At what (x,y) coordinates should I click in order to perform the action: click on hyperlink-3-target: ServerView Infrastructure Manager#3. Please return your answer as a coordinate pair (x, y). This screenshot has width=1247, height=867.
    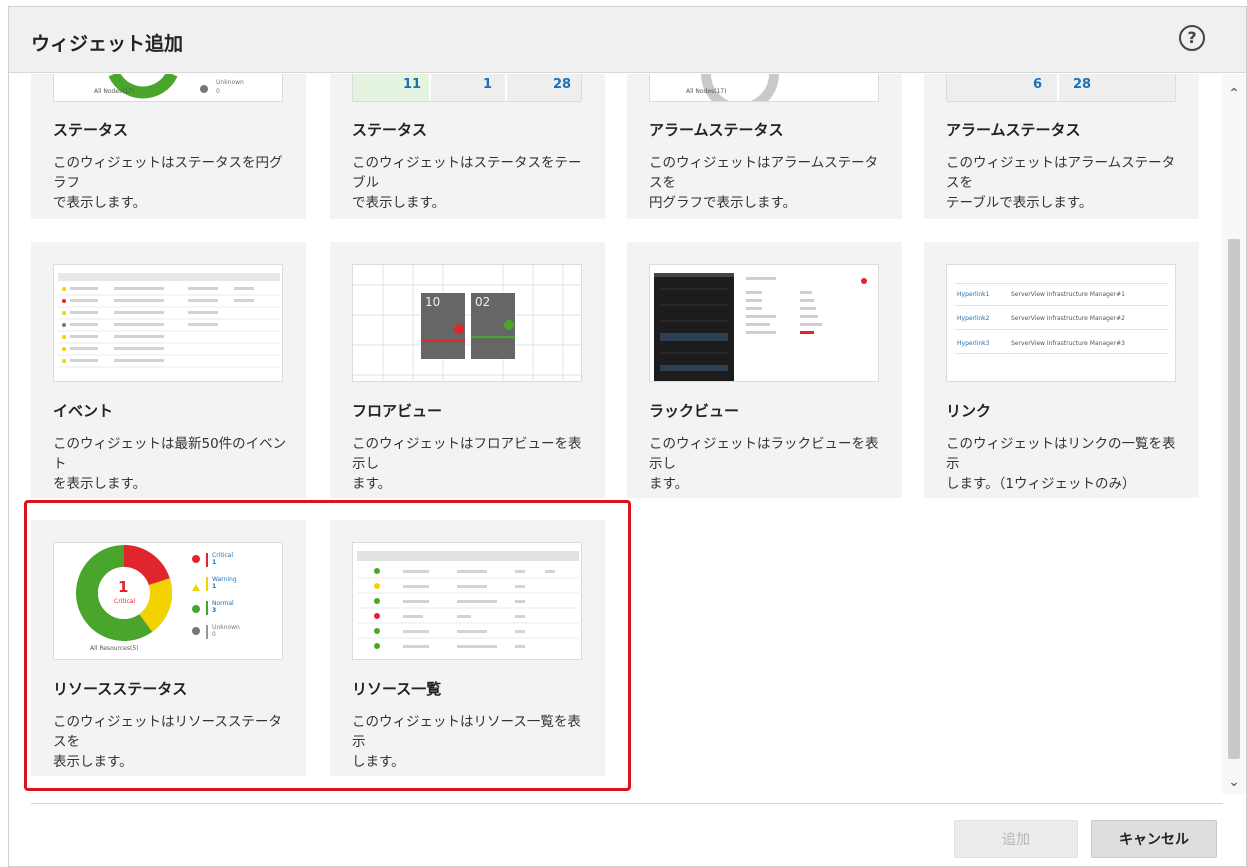
    Looking at the image, I should click on (1068, 343).